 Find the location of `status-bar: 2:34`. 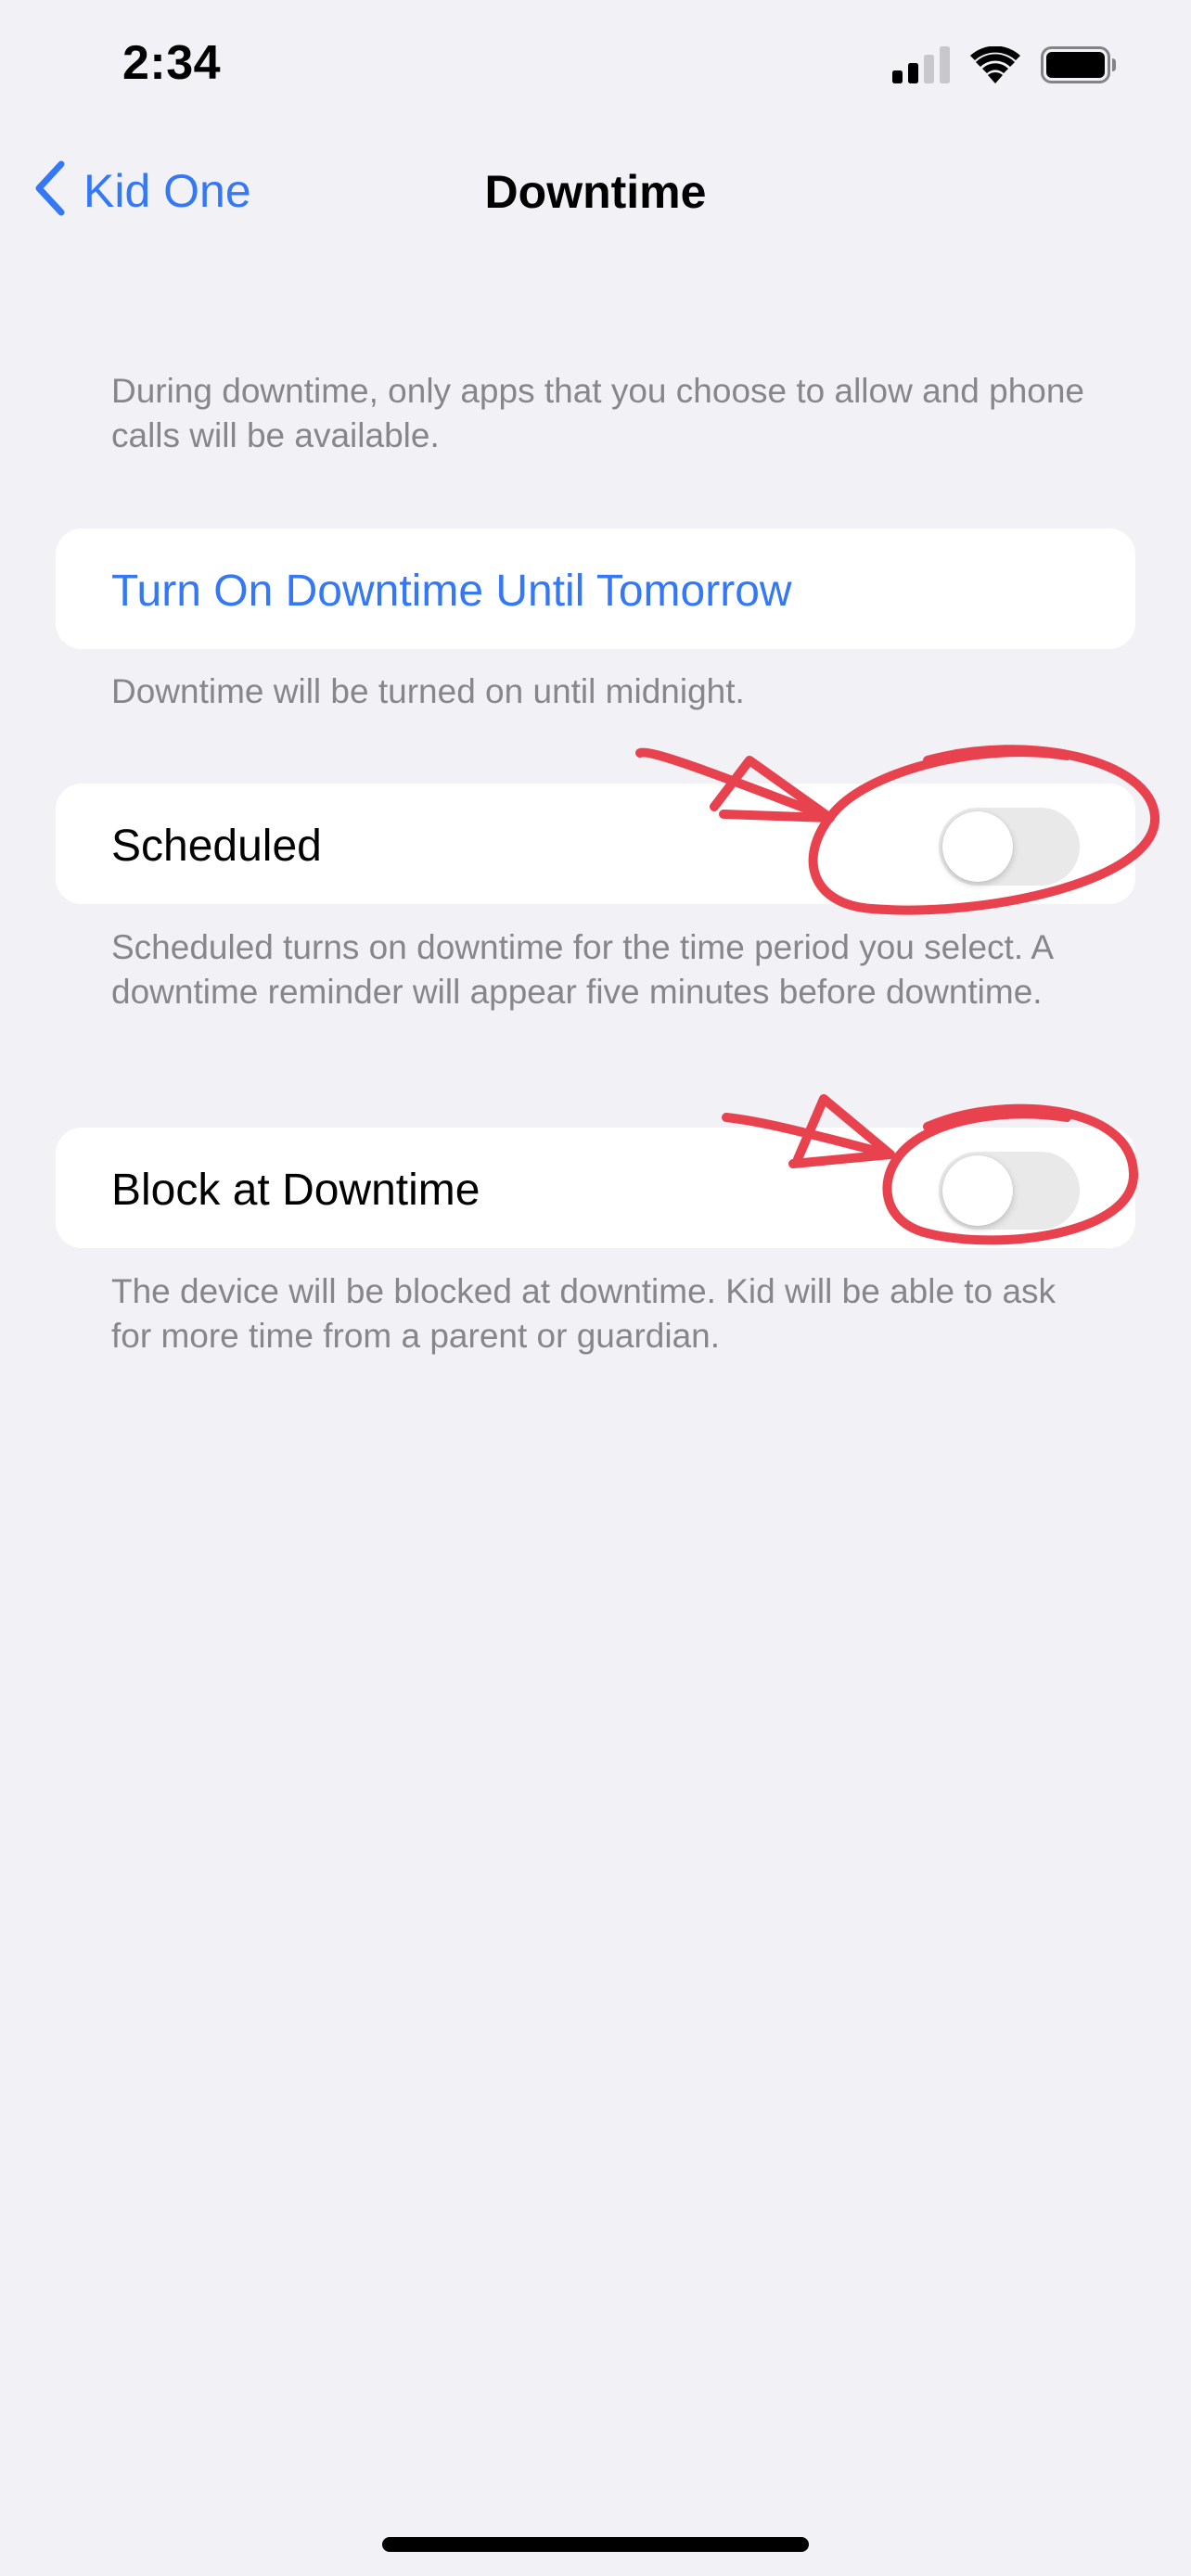

status-bar: 2:34 is located at coordinates (595, 65).